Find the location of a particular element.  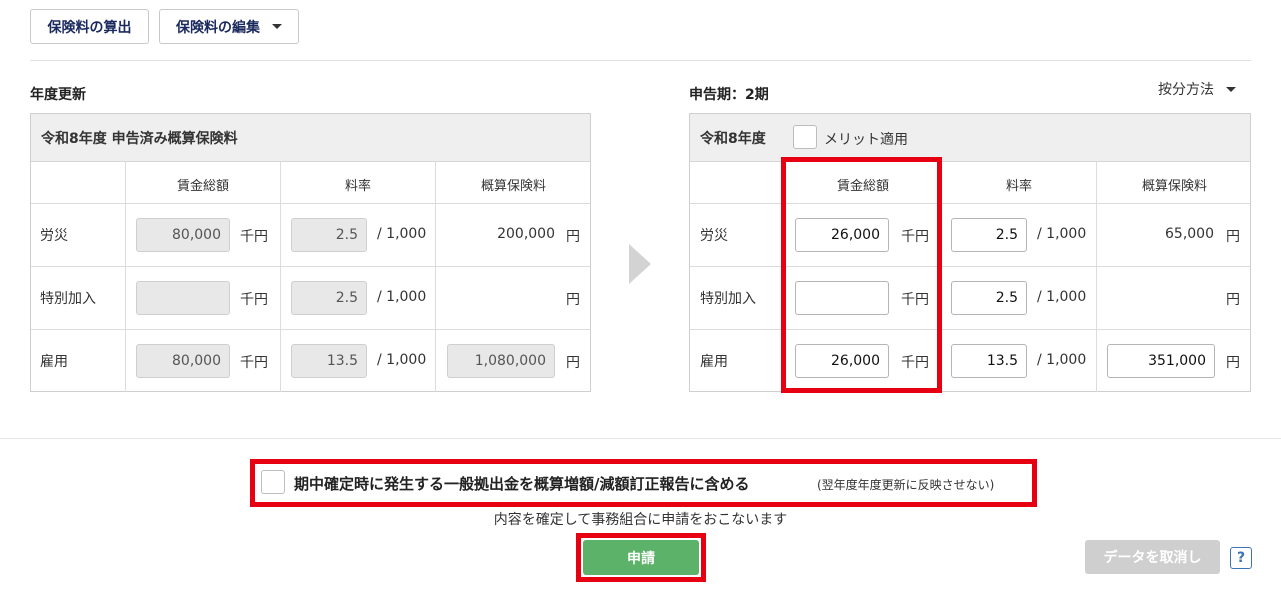

rate-field-special: 2.5 is located at coordinates (329, 298).